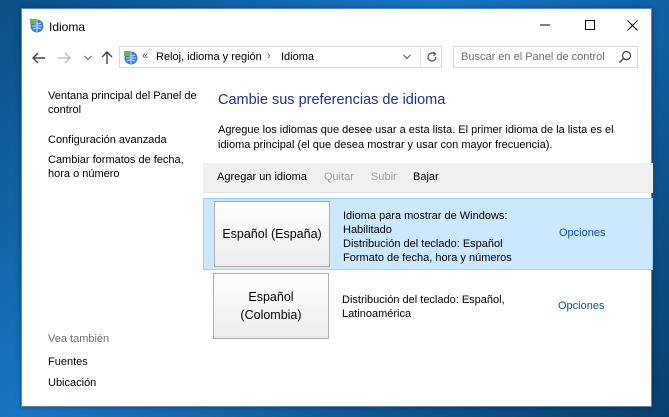 Image resolution: width=669 pixels, height=417 pixels. I want to click on link-fonts: Fuentes, so click(123, 362).